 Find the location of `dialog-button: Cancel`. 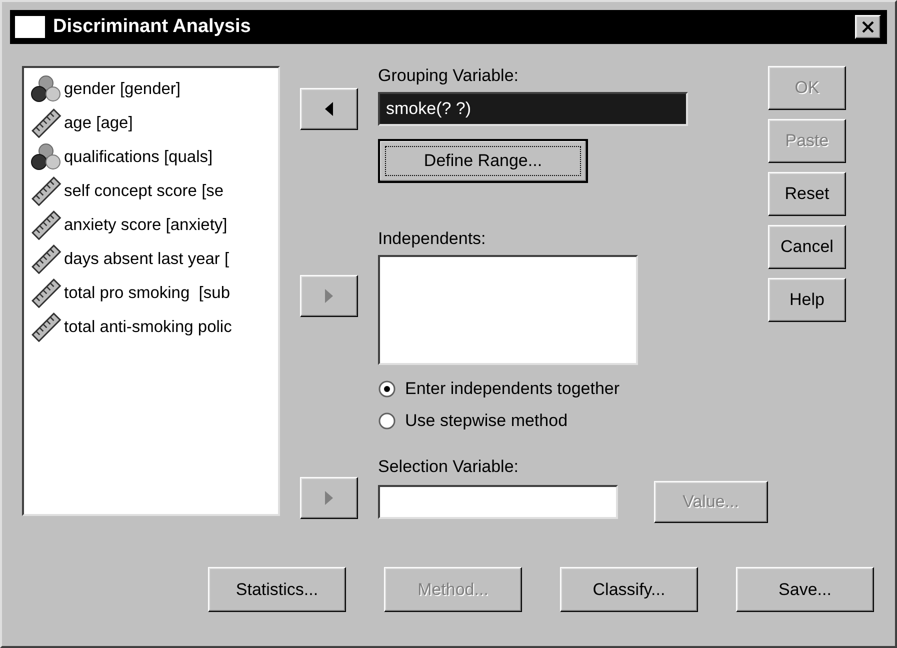

dialog-button: Cancel is located at coordinates (807, 247).